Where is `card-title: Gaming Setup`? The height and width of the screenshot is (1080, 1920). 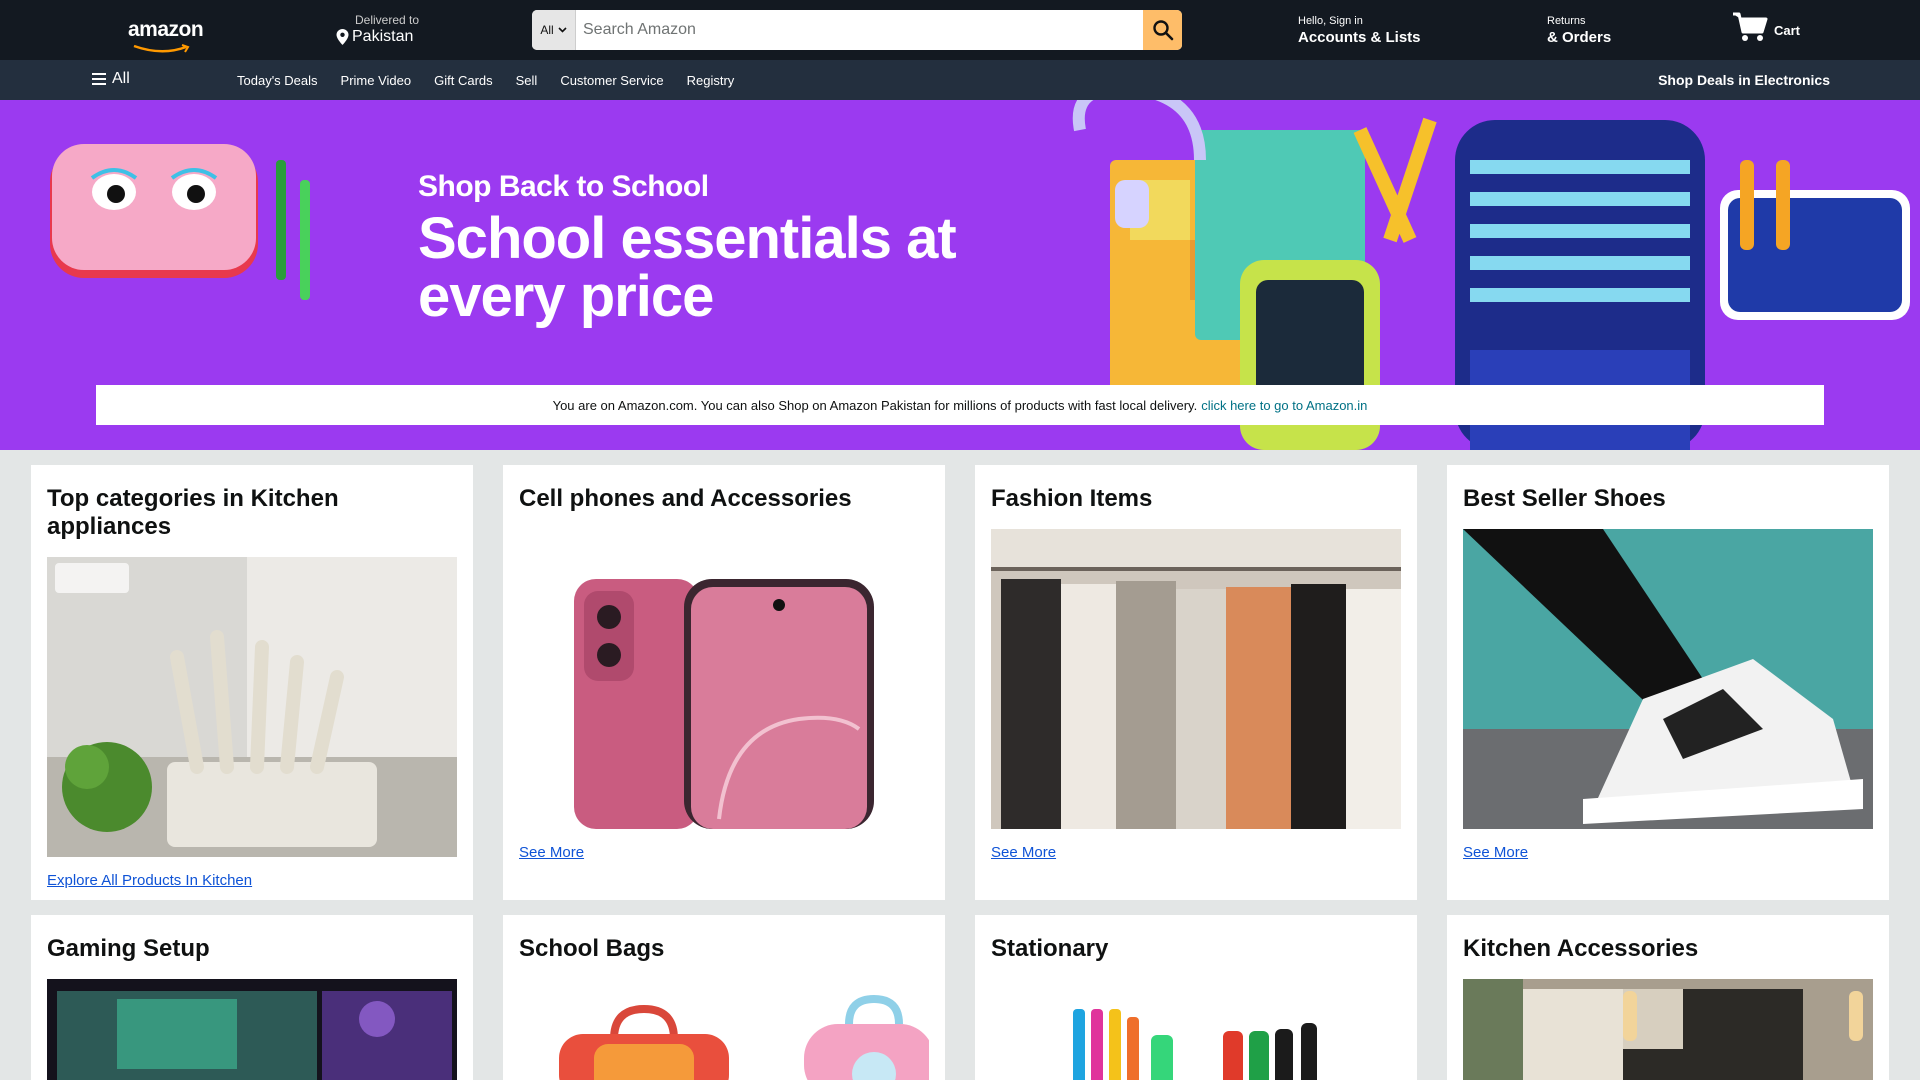
card-title: Gaming Setup is located at coordinates (128, 948).